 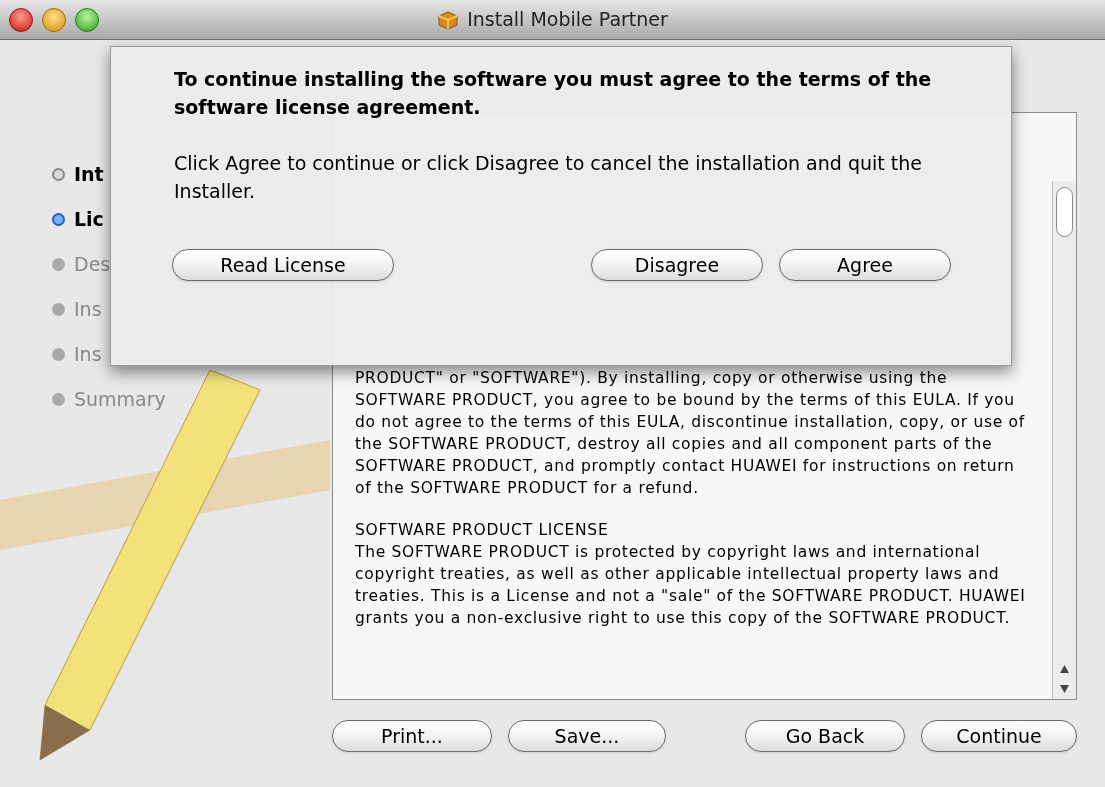 What do you see at coordinates (677, 265) in the screenshot?
I see `sheet-button: Disagree` at bounding box center [677, 265].